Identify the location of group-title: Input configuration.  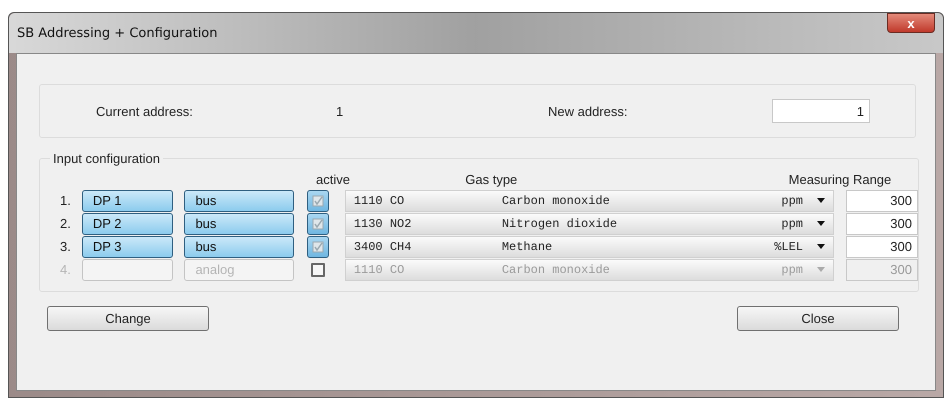
(106, 158).